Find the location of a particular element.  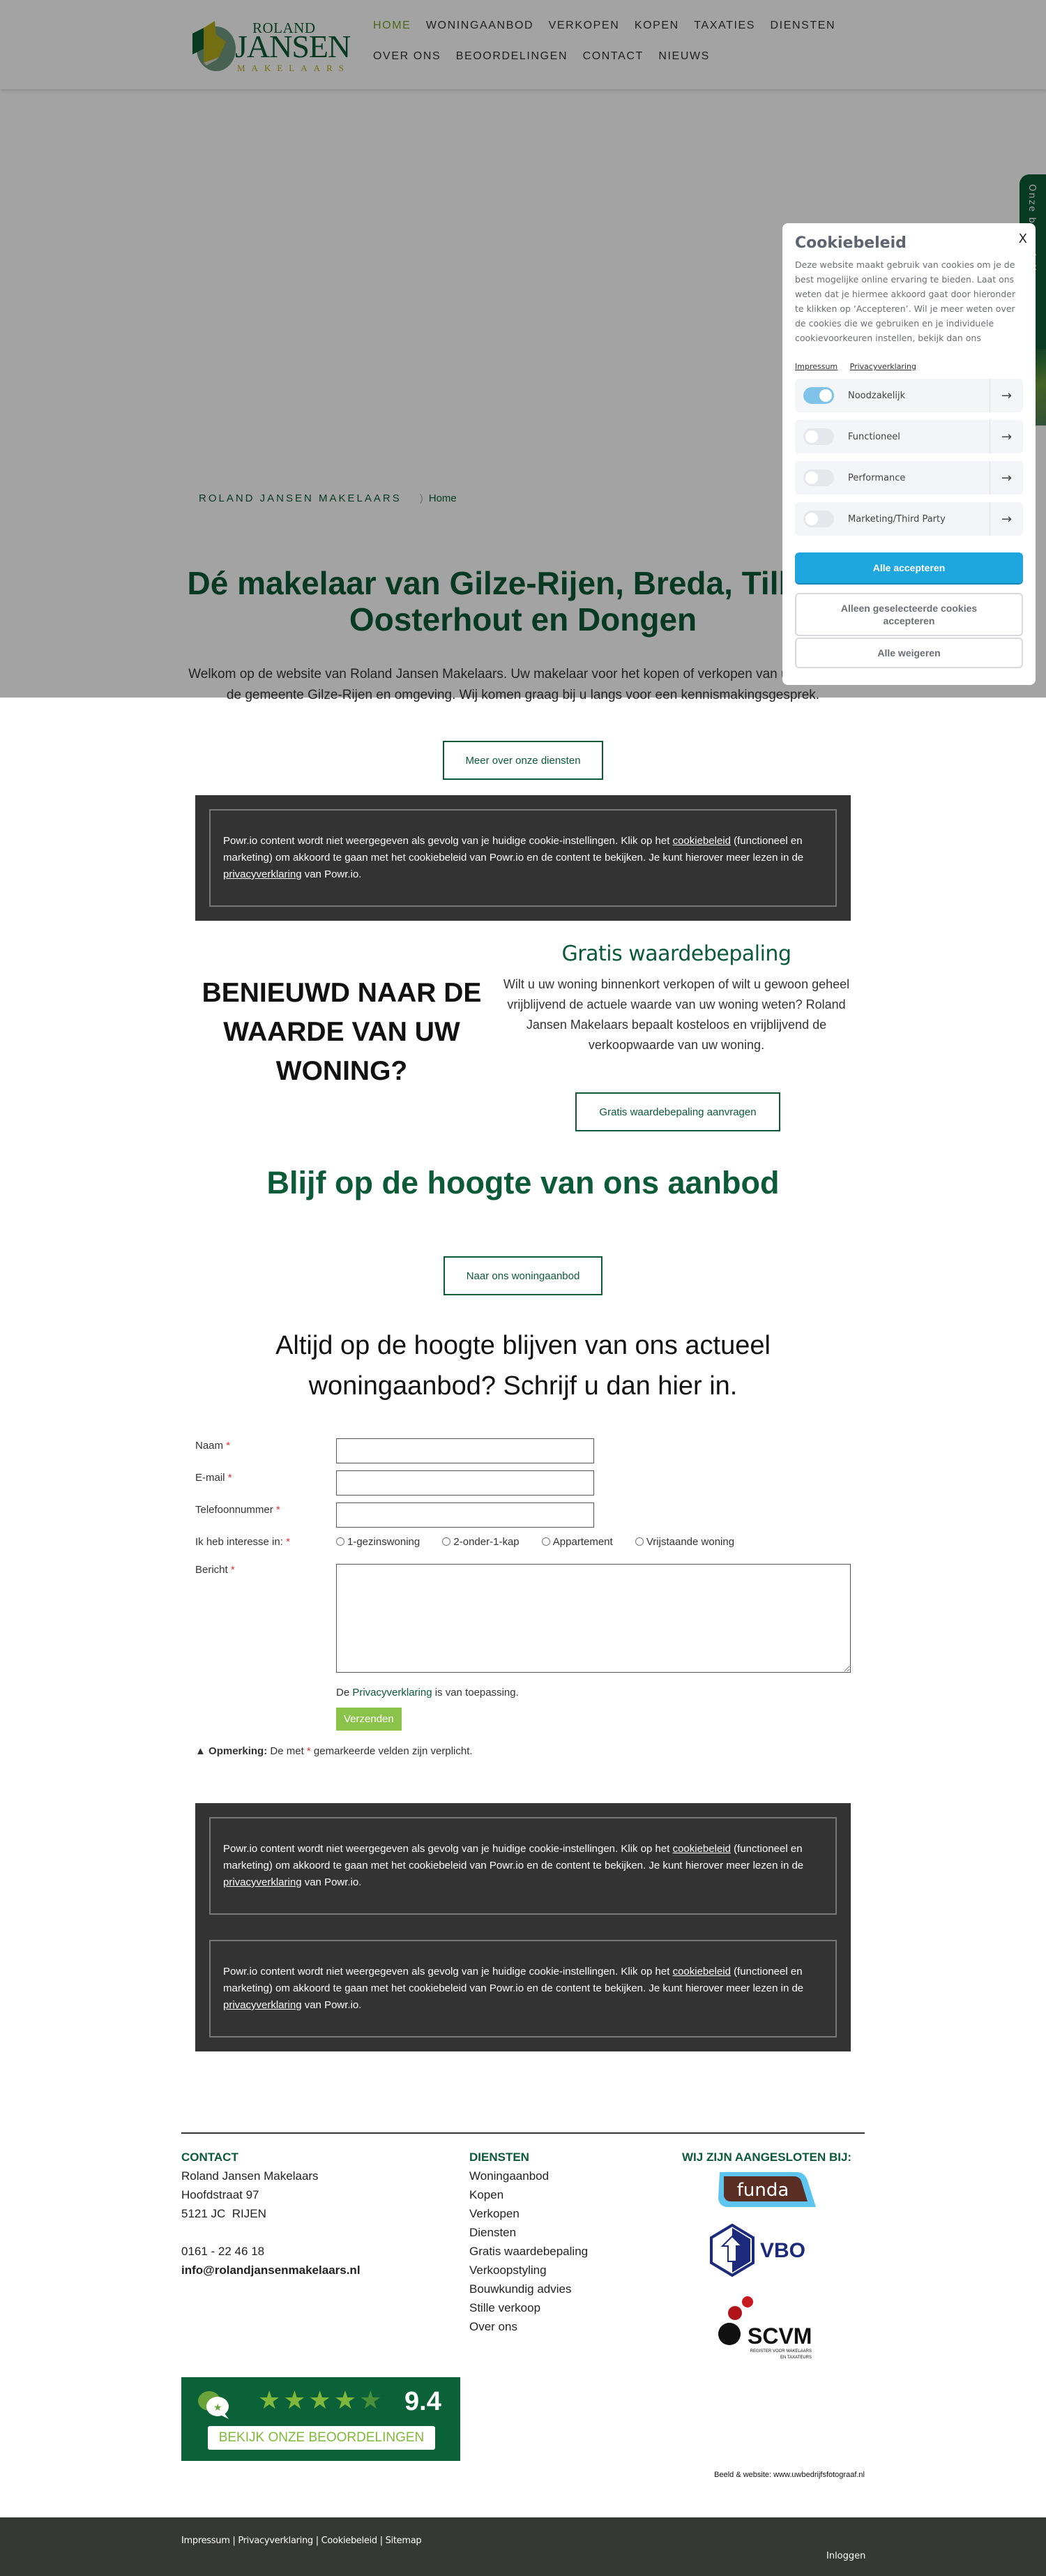

footer-link-over-ons: Over ons is located at coordinates (528, 2326).